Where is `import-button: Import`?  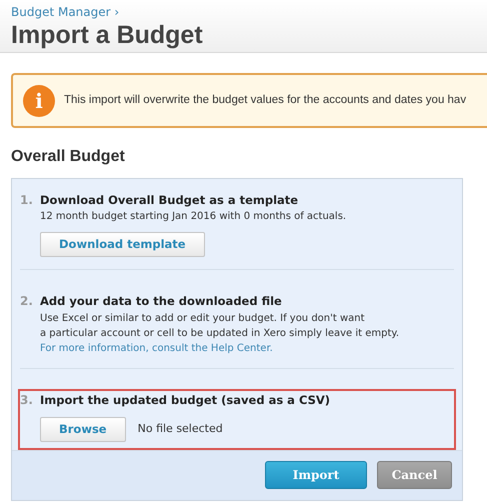 import-button: Import is located at coordinates (316, 475).